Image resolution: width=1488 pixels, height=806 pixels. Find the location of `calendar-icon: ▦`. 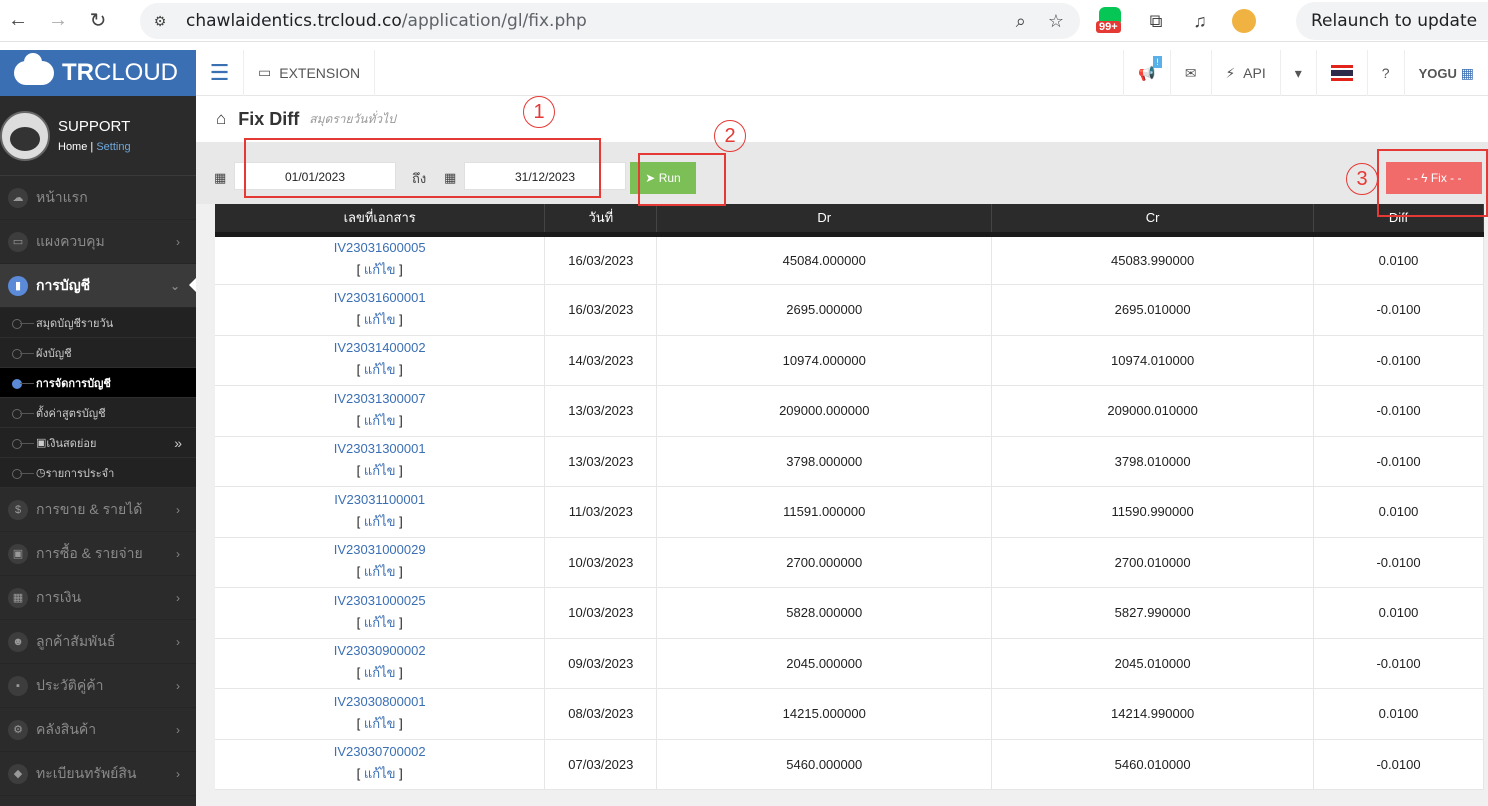

calendar-icon: ▦ is located at coordinates (18, 597).